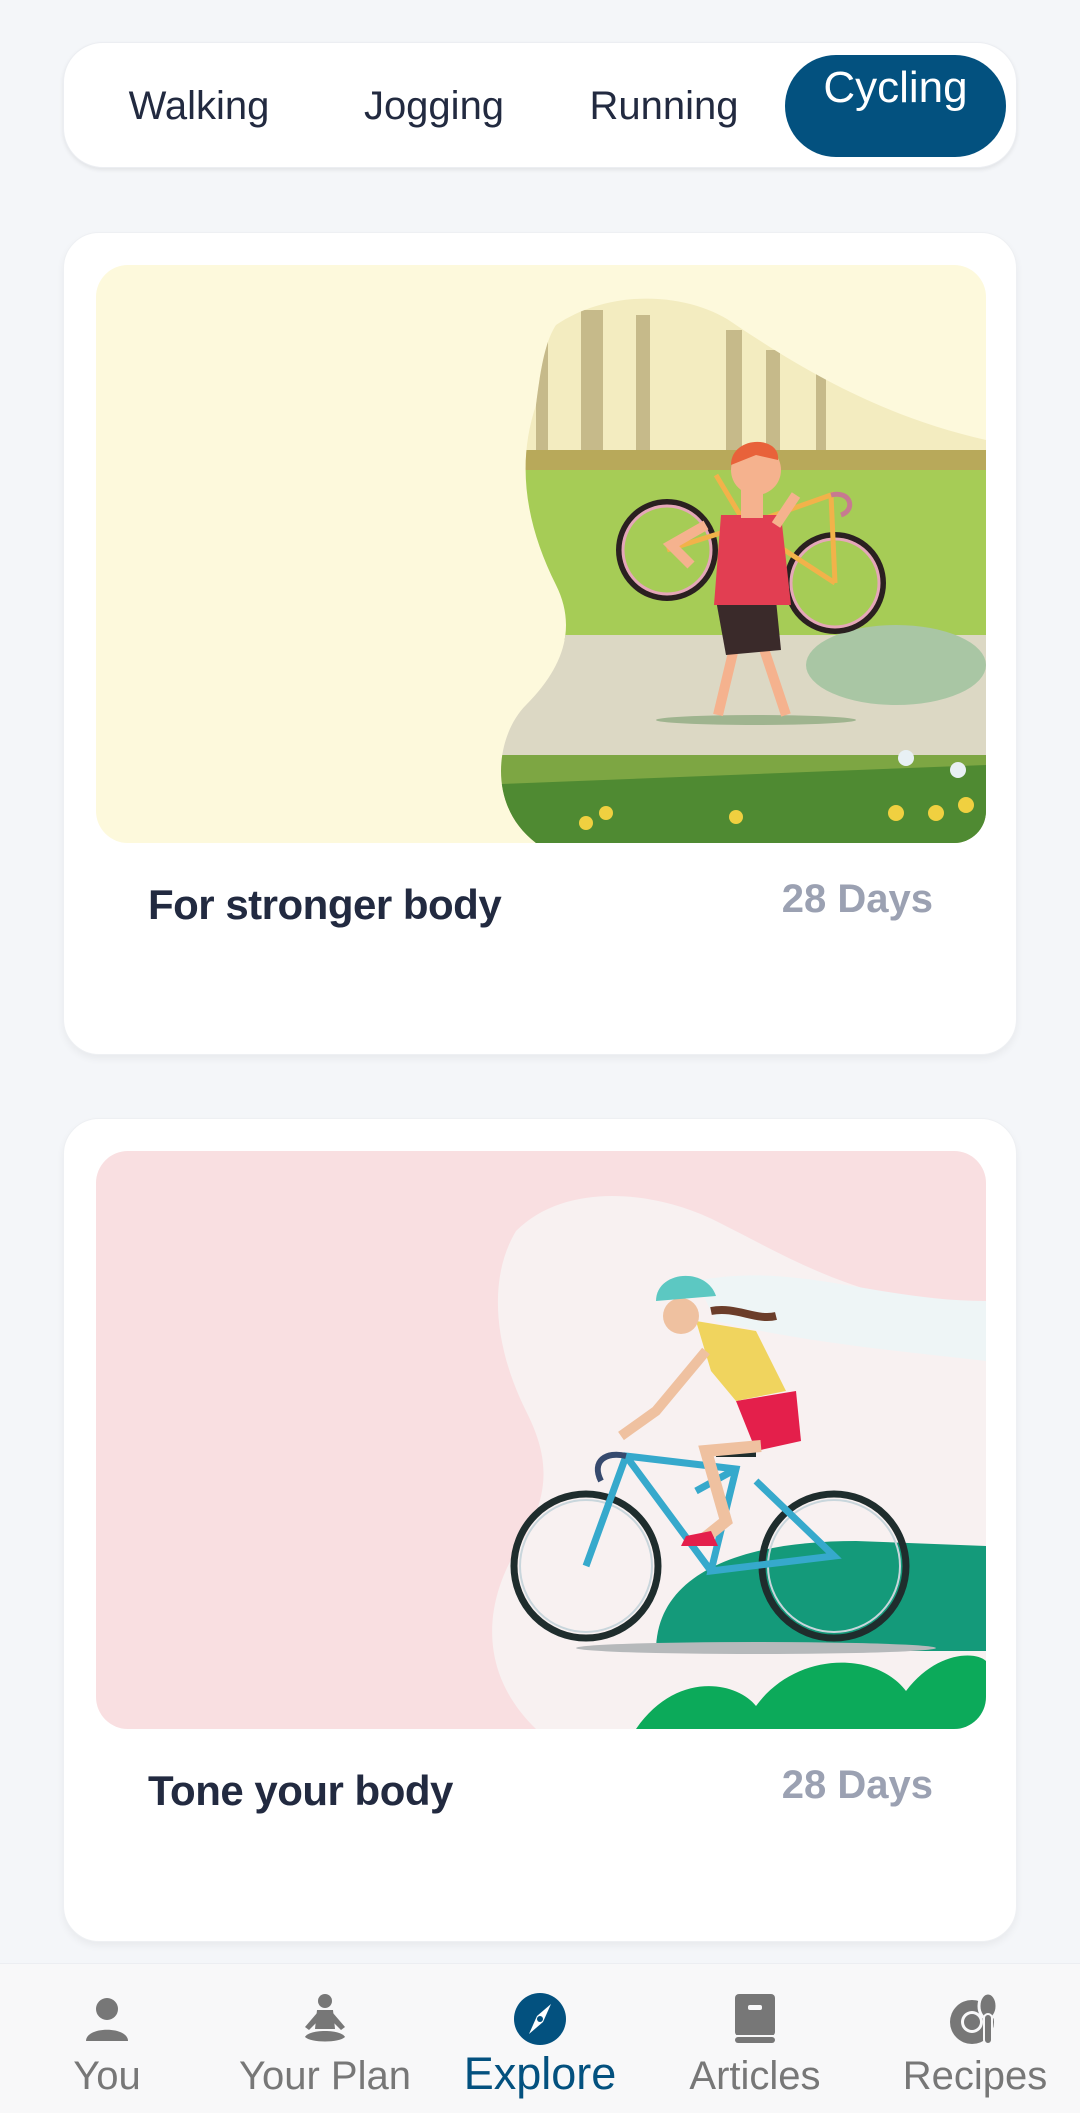  Describe the element at coordinates (325, 2019) in the screenshot. I see `meditation-icon` at that location.